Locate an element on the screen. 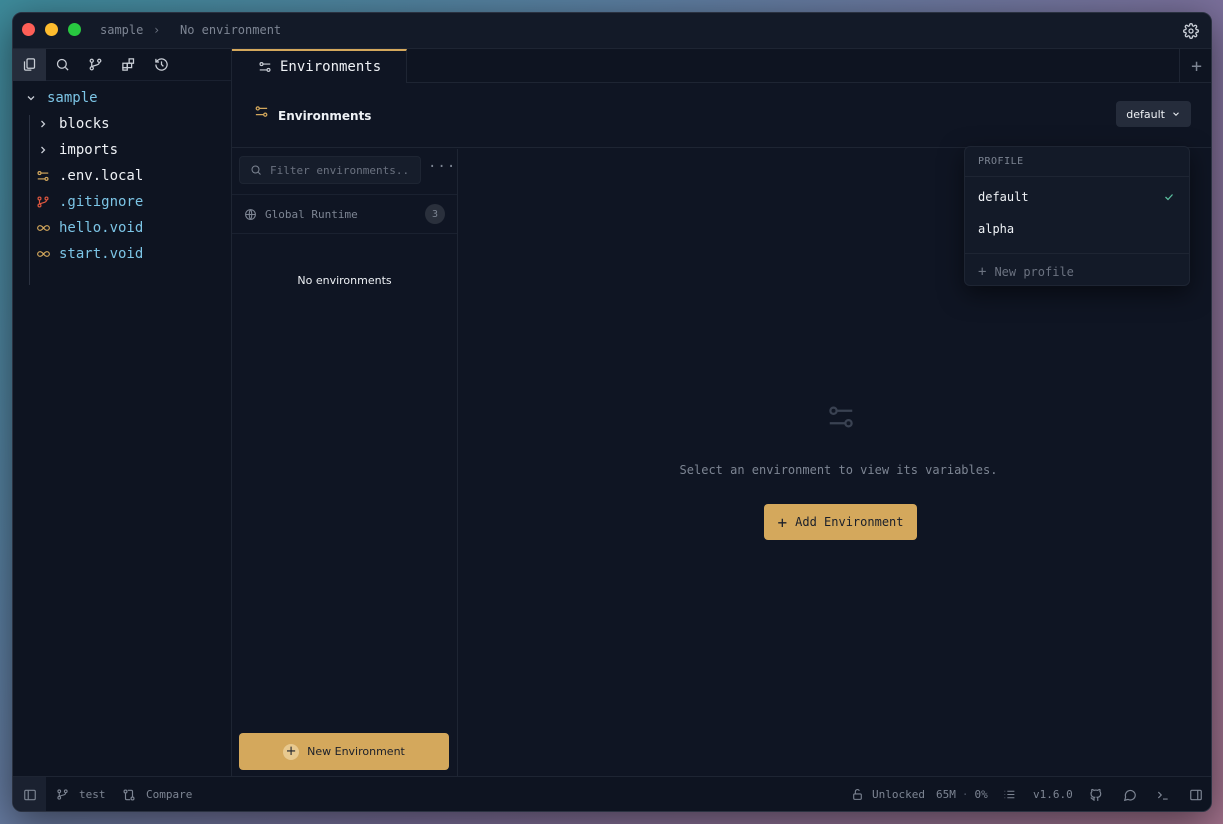  zoom-window-button is located at coordinates (74, 29).